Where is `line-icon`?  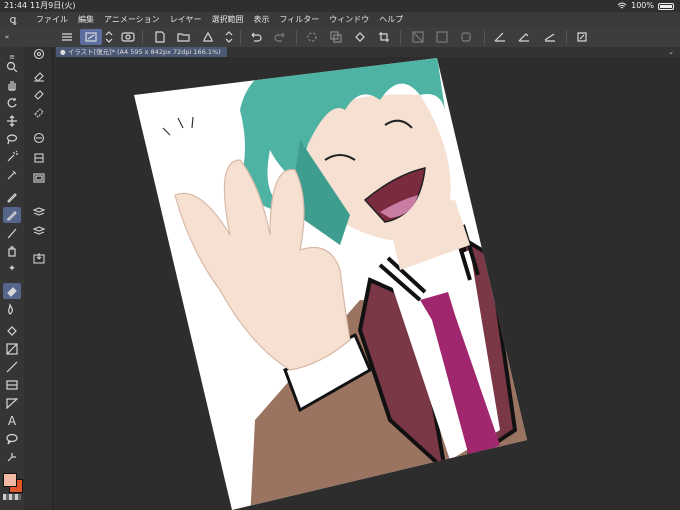 line-icon is located at coordinates (12, 367).